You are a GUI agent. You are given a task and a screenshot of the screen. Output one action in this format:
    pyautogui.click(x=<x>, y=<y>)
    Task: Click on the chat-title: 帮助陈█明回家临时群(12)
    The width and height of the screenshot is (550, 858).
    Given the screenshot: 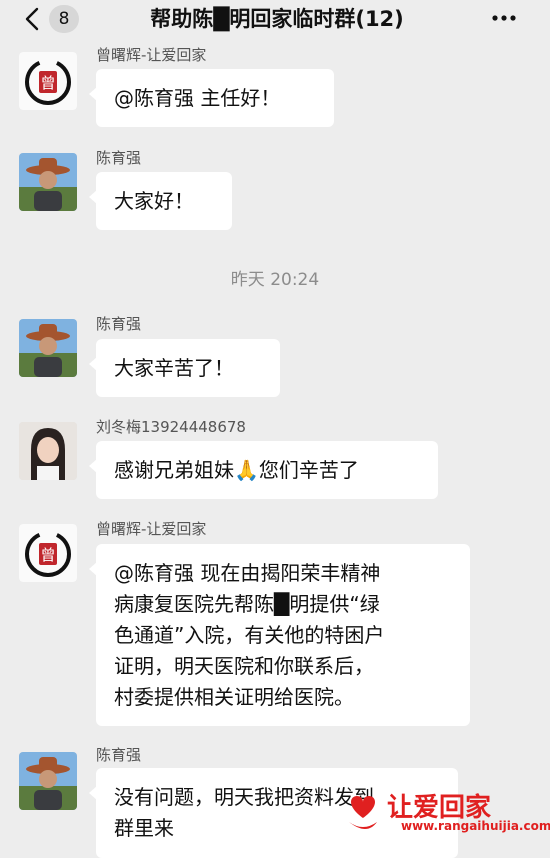 What is the action you would take?
    pyautogui.click(x=277, y=19)
    